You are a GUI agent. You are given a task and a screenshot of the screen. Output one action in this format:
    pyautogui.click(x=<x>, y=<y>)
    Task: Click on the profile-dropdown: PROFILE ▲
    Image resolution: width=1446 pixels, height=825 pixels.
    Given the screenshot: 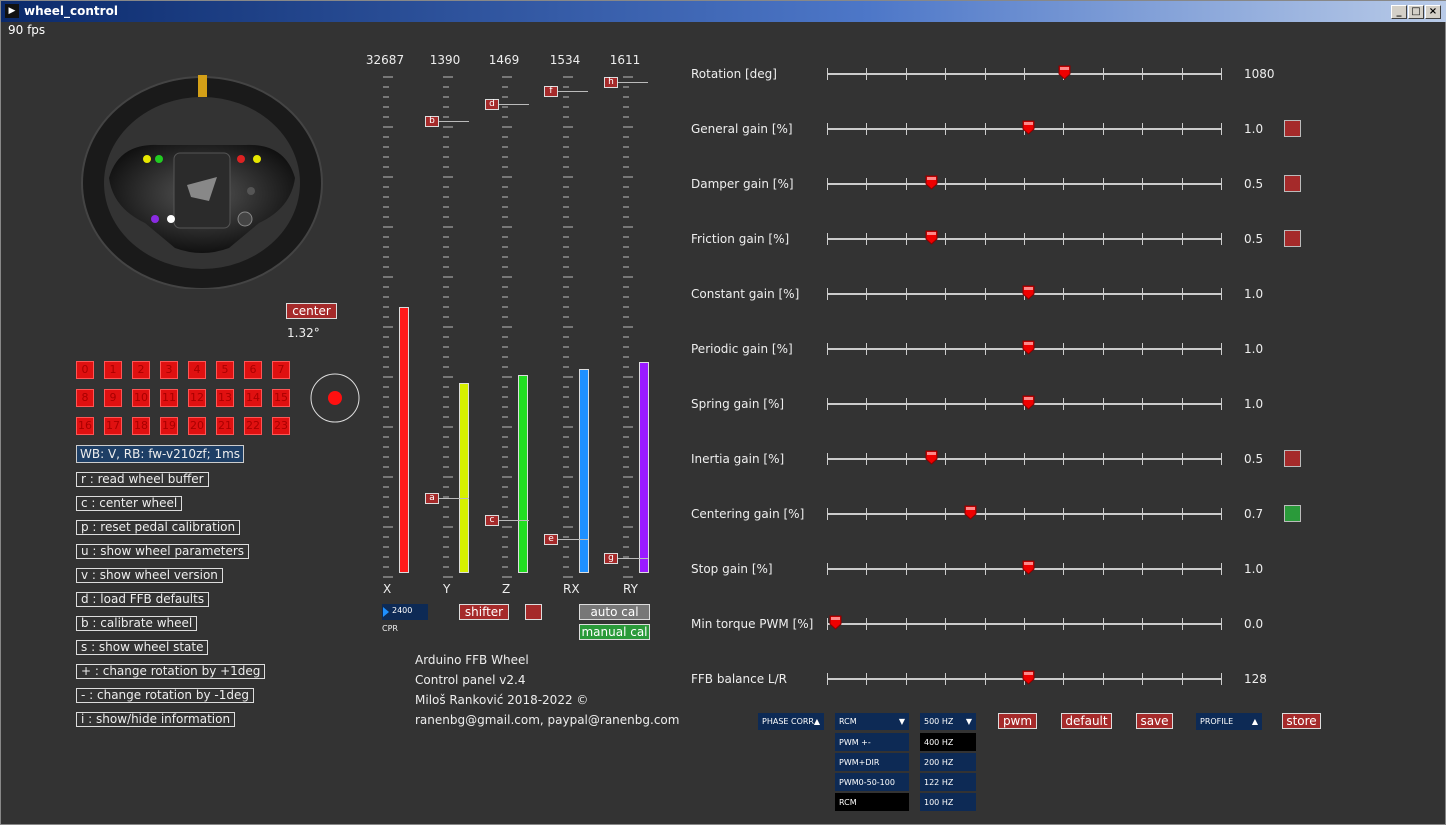 What is the action you would take?
    pyautogui.click(x=1229, y=721)
    